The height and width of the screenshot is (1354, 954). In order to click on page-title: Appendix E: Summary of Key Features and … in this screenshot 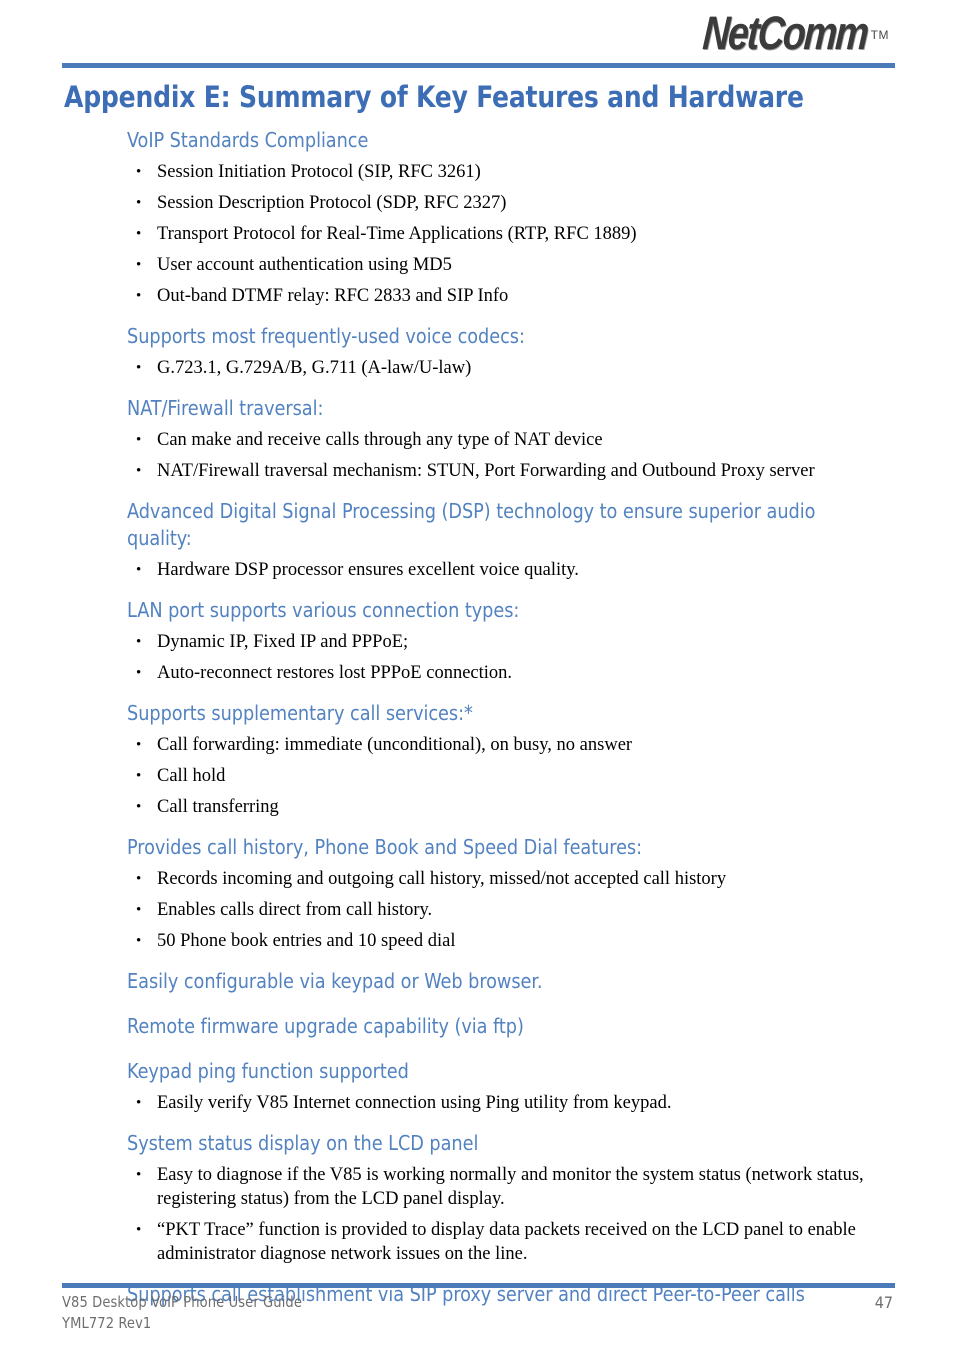, I will do `click(434, 97)`.